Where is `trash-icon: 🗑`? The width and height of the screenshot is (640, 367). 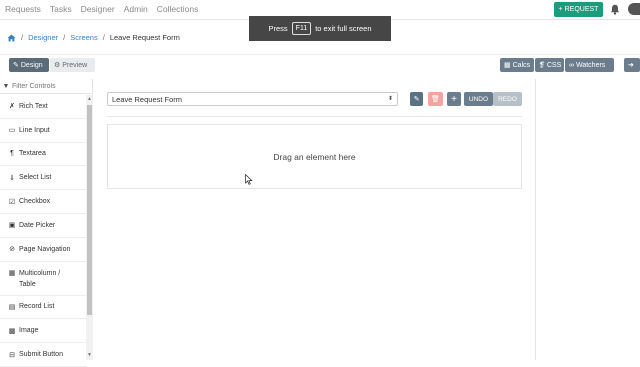 trash-icon: 🗑 is located at coordinates (435, 99).